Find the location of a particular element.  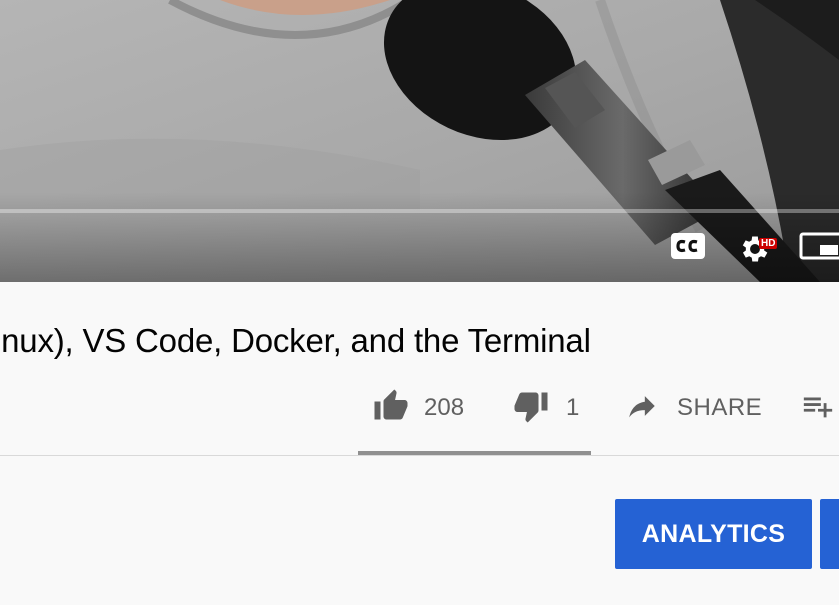

like-count: 208 is located at coordinates (444, 407).